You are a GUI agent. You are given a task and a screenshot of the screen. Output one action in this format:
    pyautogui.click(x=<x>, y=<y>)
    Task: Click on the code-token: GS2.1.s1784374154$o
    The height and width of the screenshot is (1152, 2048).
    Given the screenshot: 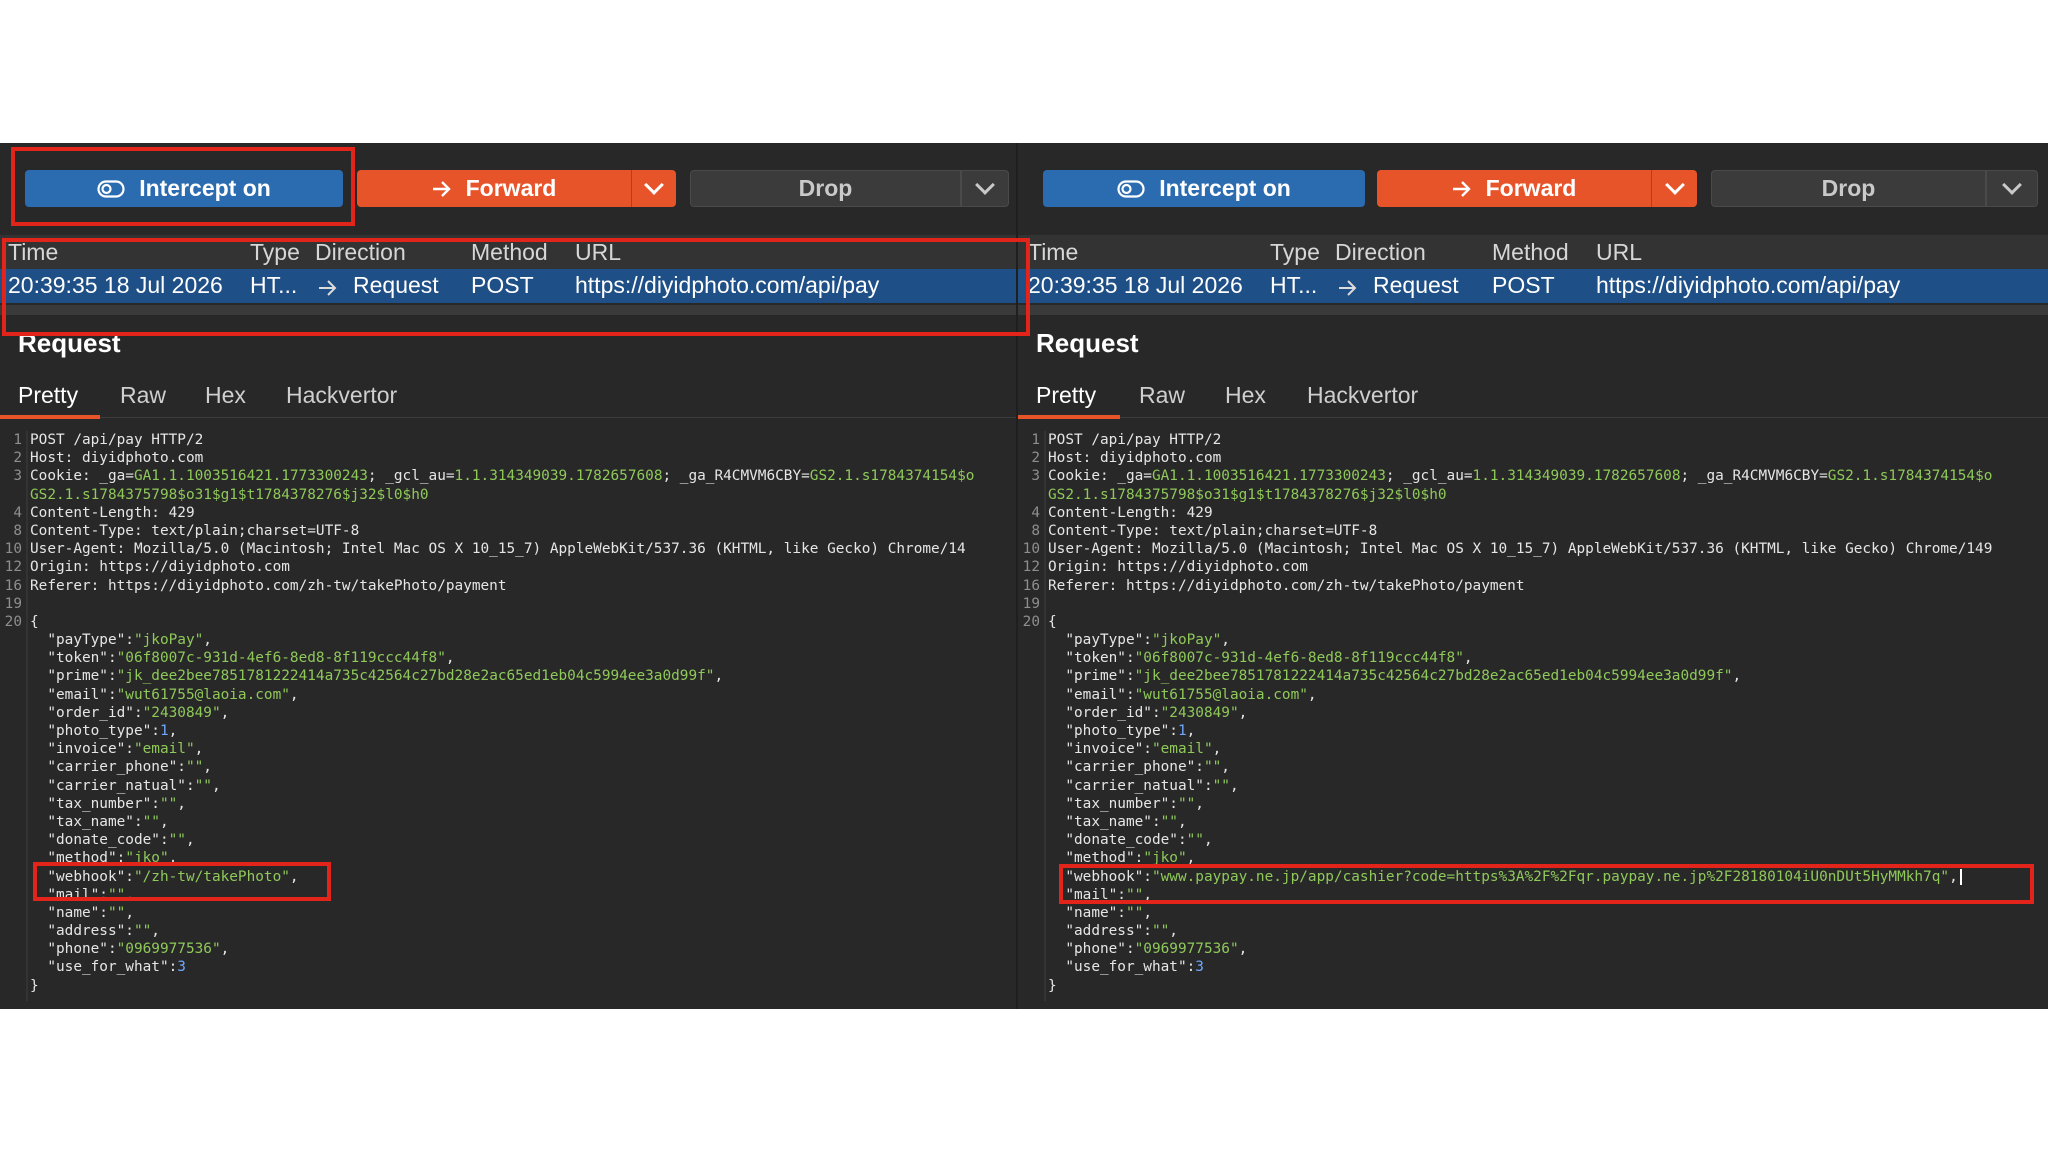 What is the action you would take?
    pyautogui.click(x=1910, y=476)
    